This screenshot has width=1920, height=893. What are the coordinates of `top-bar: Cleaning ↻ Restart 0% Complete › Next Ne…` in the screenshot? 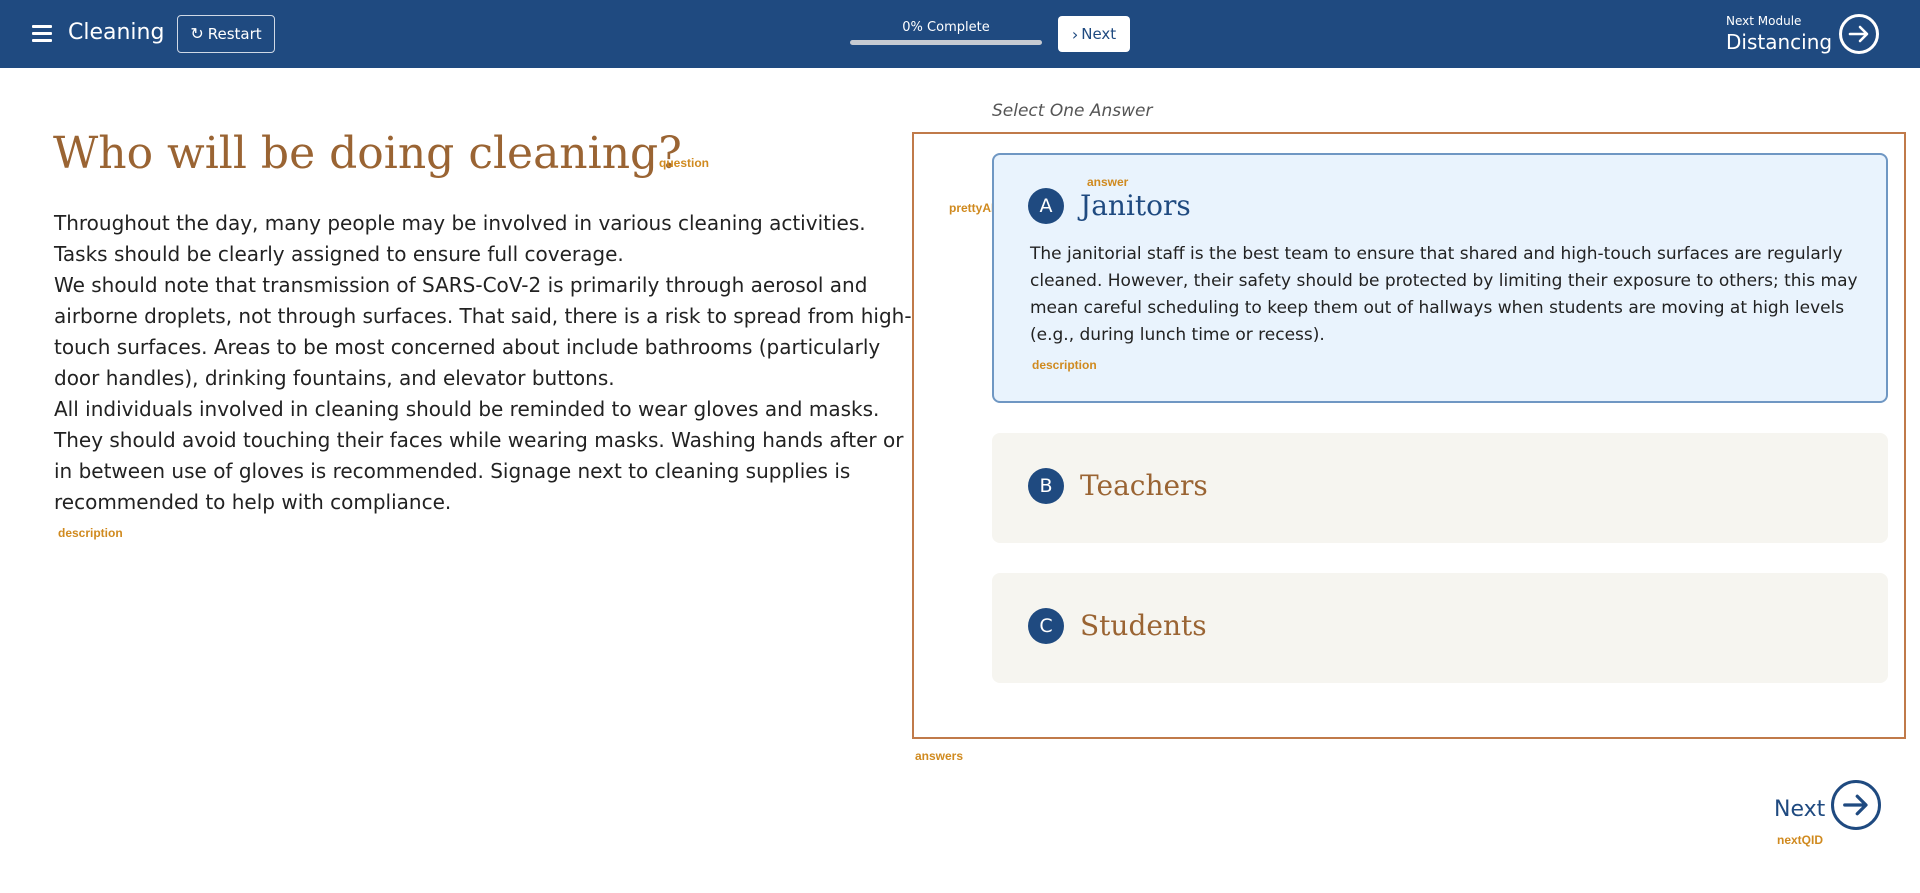 It's located at (960, 34).